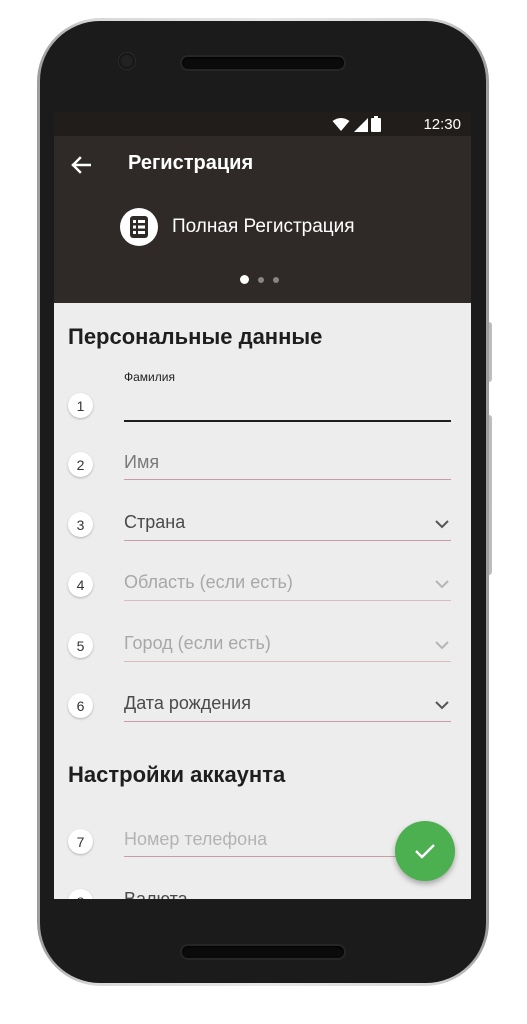 This screenshot has height=1024, width=527. I want to click on field-number: 5, so click(80, 645).